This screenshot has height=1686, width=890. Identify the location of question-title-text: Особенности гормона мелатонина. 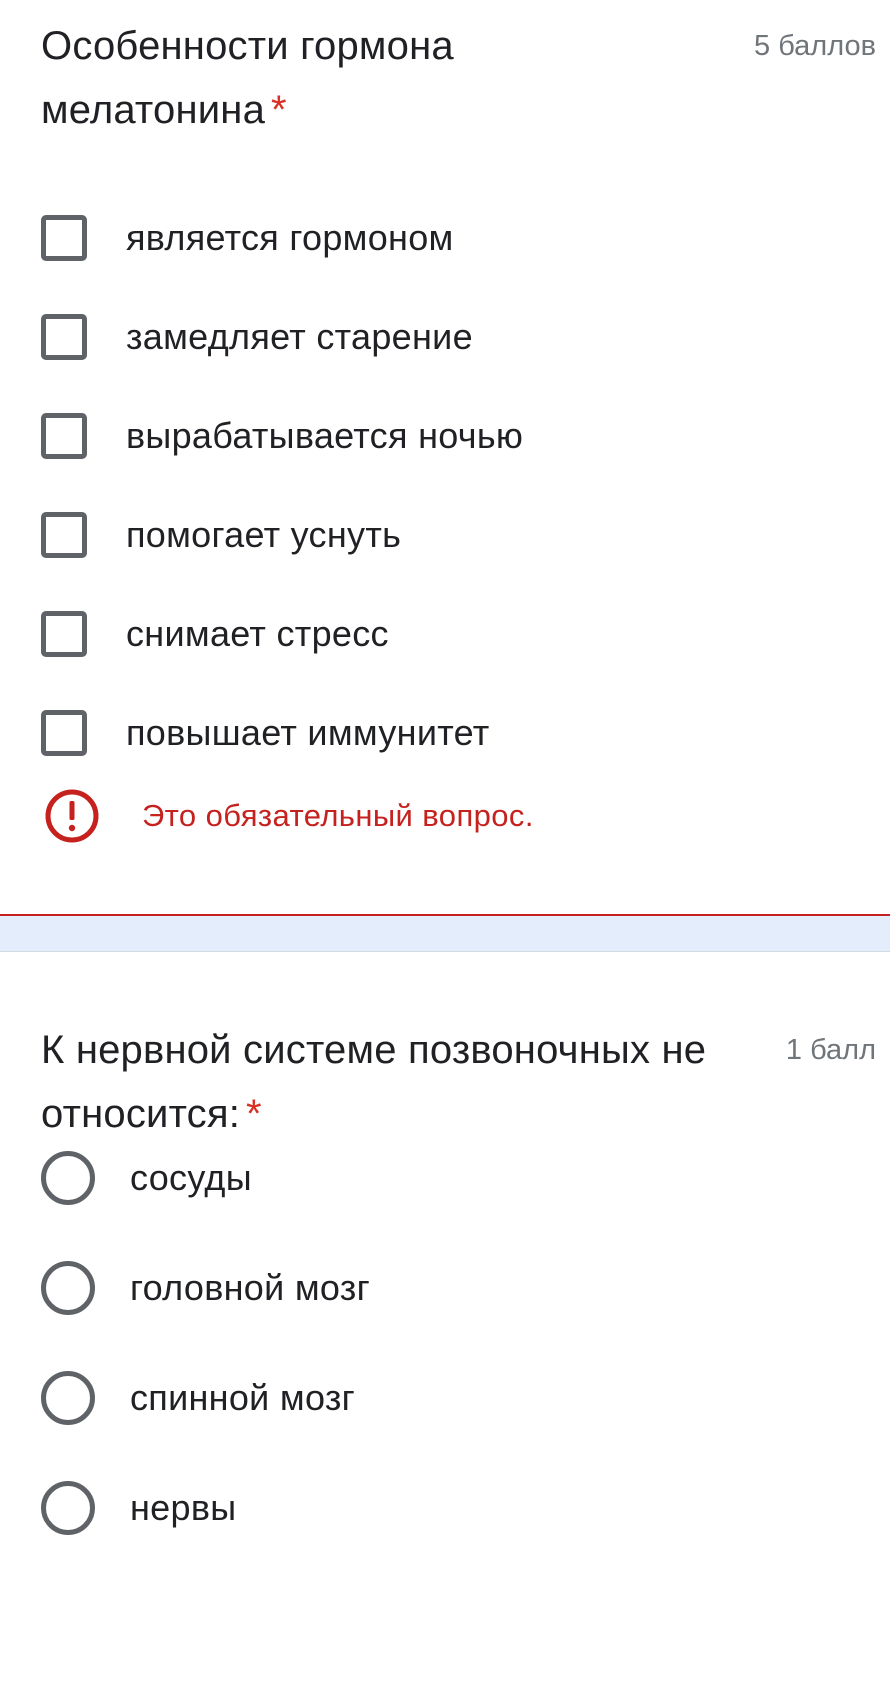
(247, 78).